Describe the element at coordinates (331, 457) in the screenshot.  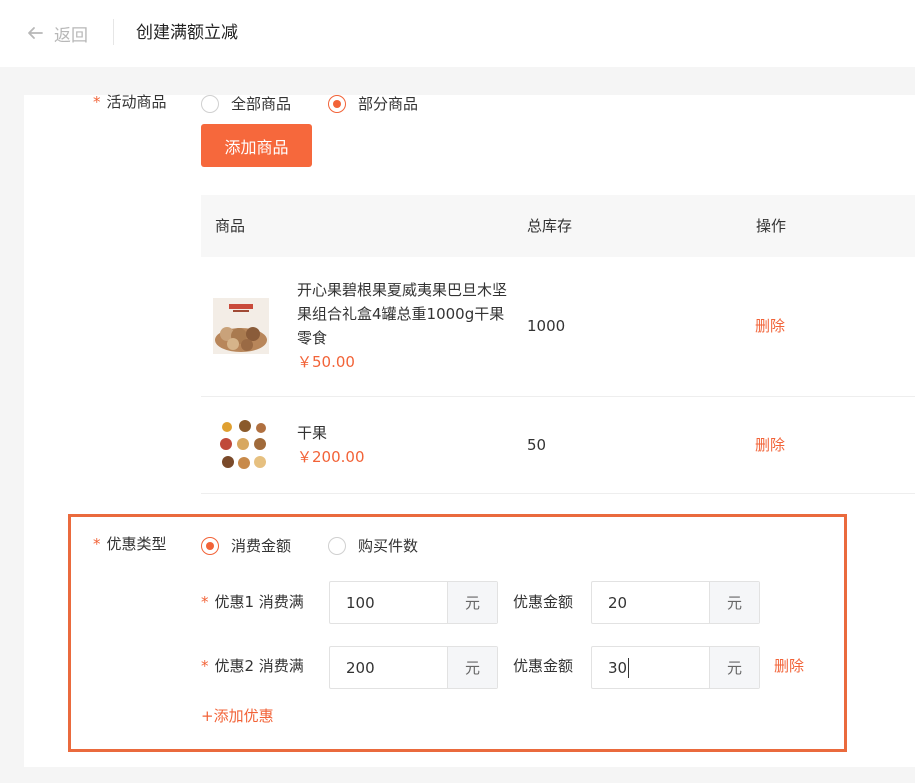
I see `product-price: ￥200.00` at that location.